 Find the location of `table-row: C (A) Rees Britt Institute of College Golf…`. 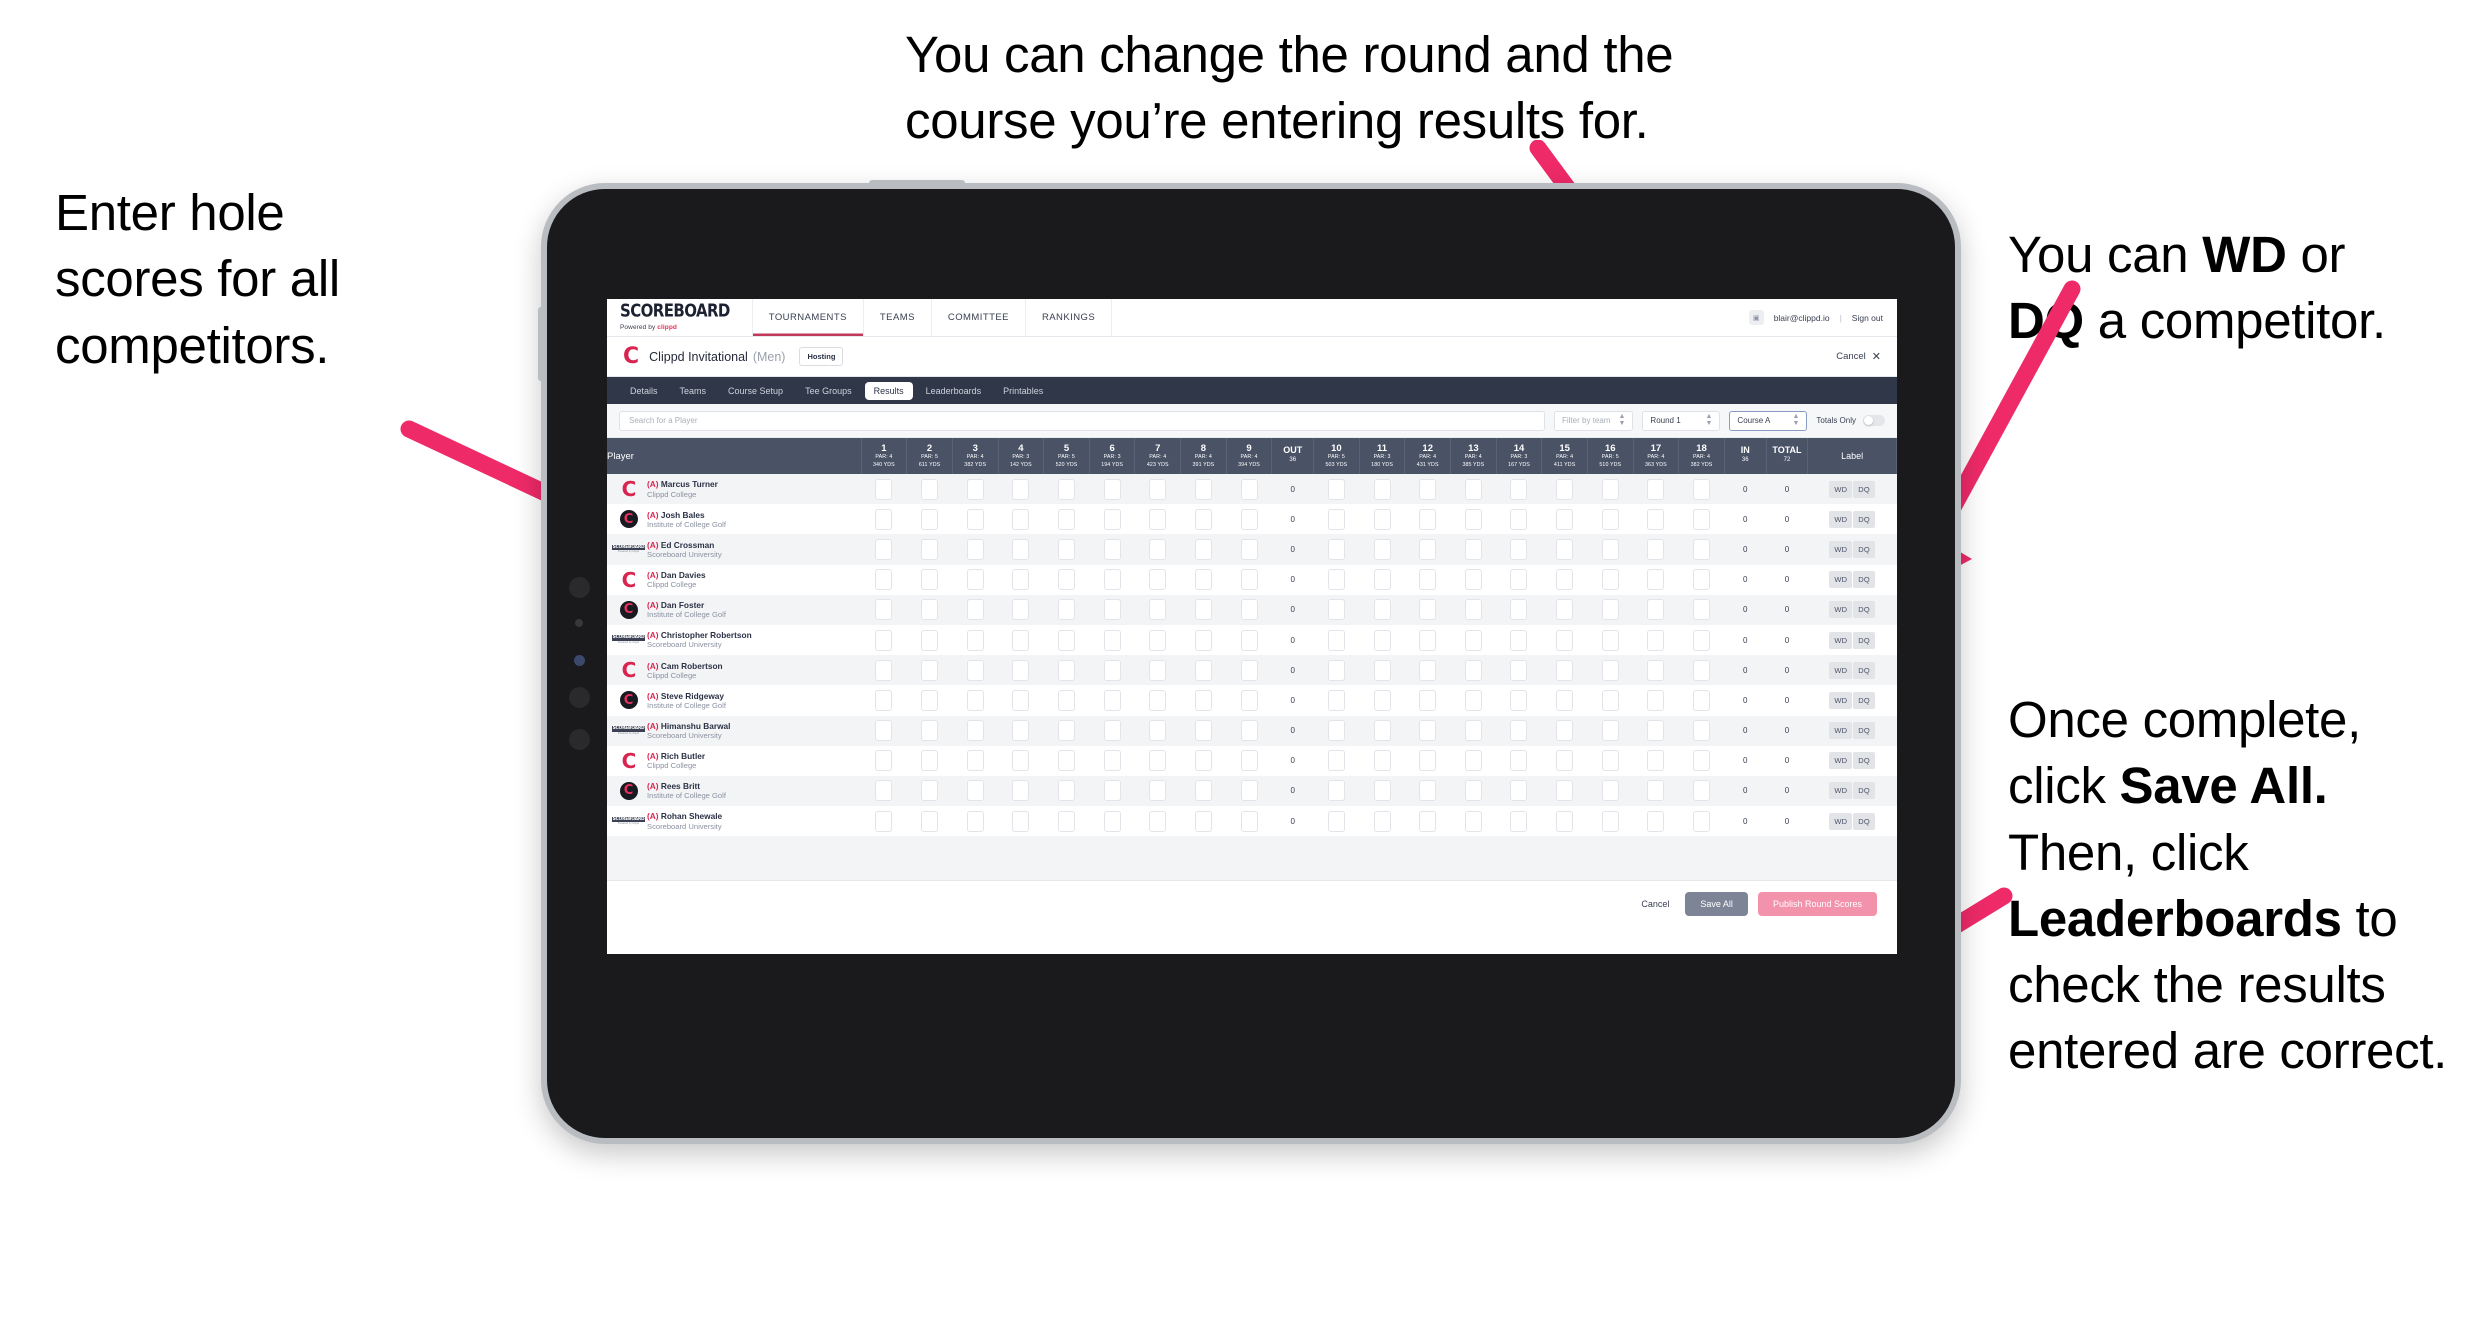

table-row: C (A) Rees Britt Institute of College Golf… is located at coordinates (1252, 791).